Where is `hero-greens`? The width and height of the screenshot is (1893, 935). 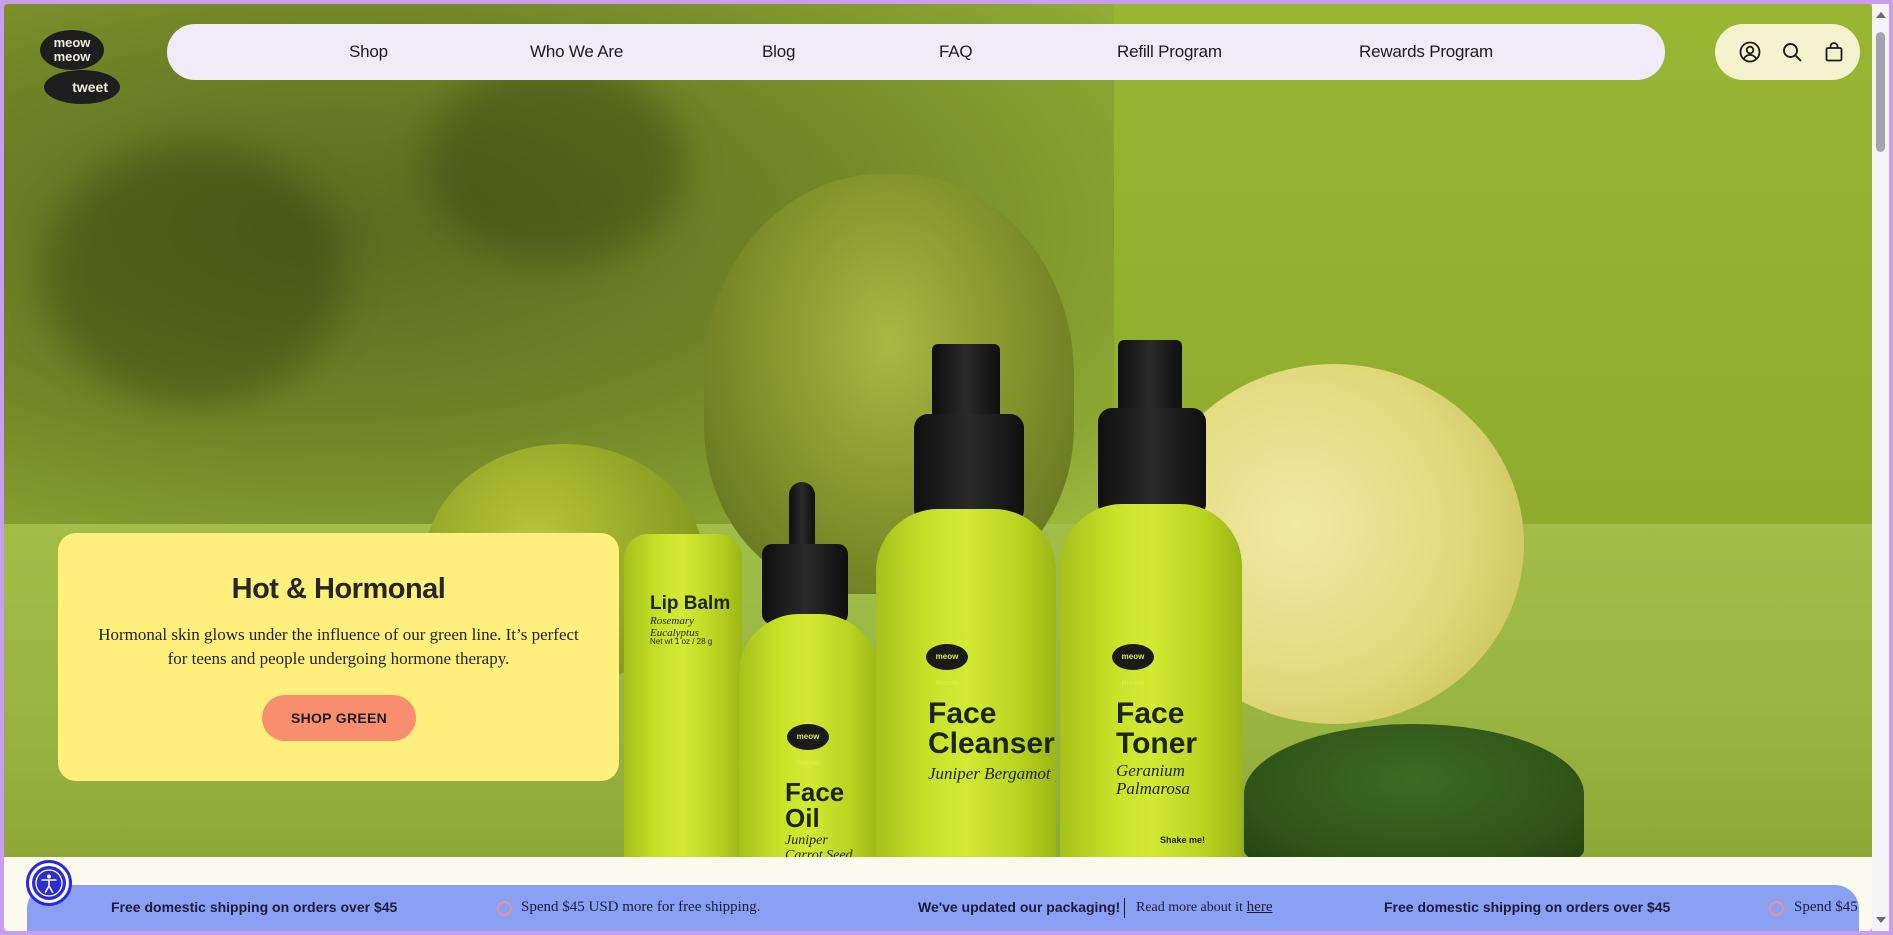
hero-greens is located at coordinates (1414, 790).